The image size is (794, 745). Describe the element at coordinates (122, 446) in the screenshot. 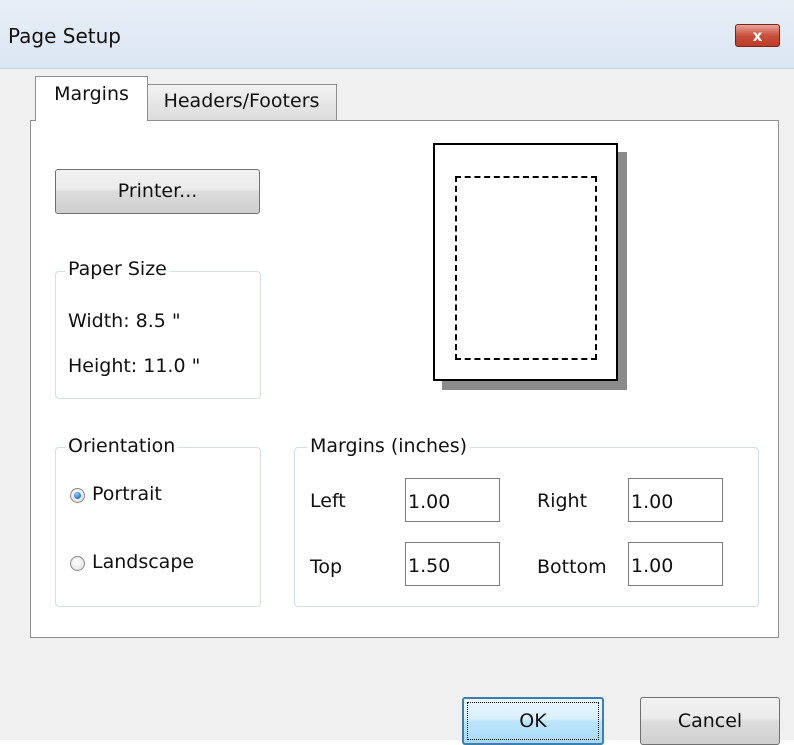

I see `orientation-legend: Orientation` at that location.